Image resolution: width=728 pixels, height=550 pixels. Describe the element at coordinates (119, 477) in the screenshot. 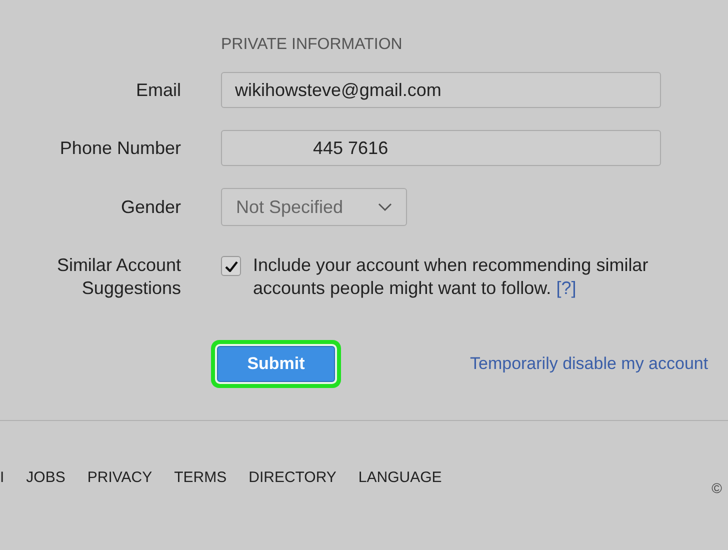

I see `footer-link: PRIVACY` at that location.